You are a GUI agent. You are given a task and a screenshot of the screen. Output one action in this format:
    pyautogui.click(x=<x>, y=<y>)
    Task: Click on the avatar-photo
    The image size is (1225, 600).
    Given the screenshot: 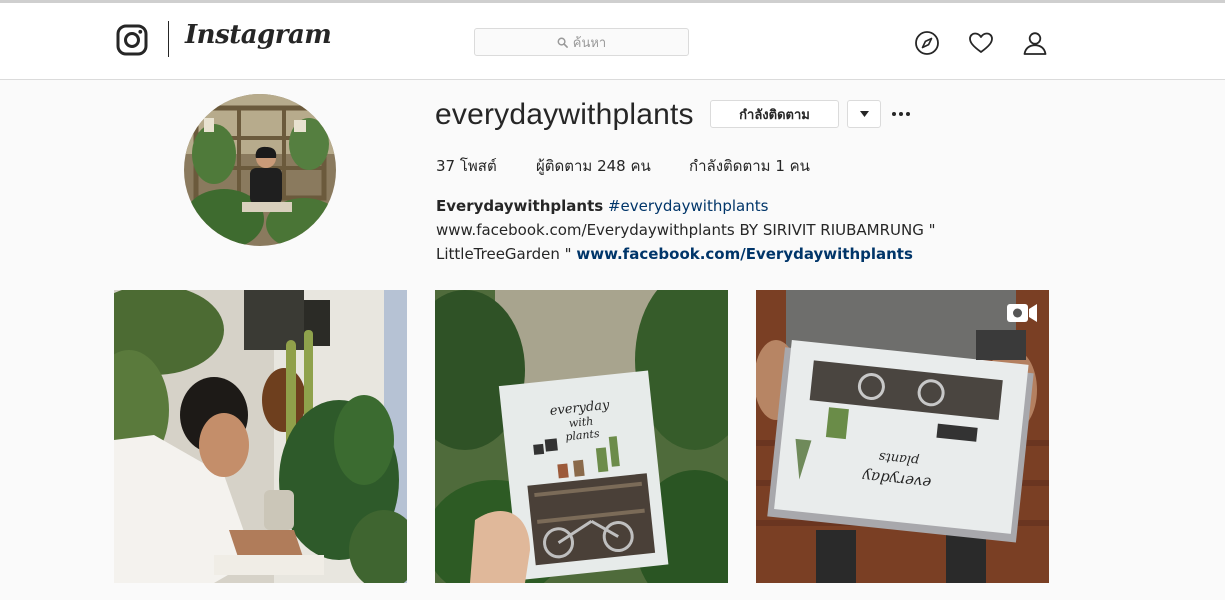 What is the action you would take?
    pyautogui.click(x=260, y=170)
    